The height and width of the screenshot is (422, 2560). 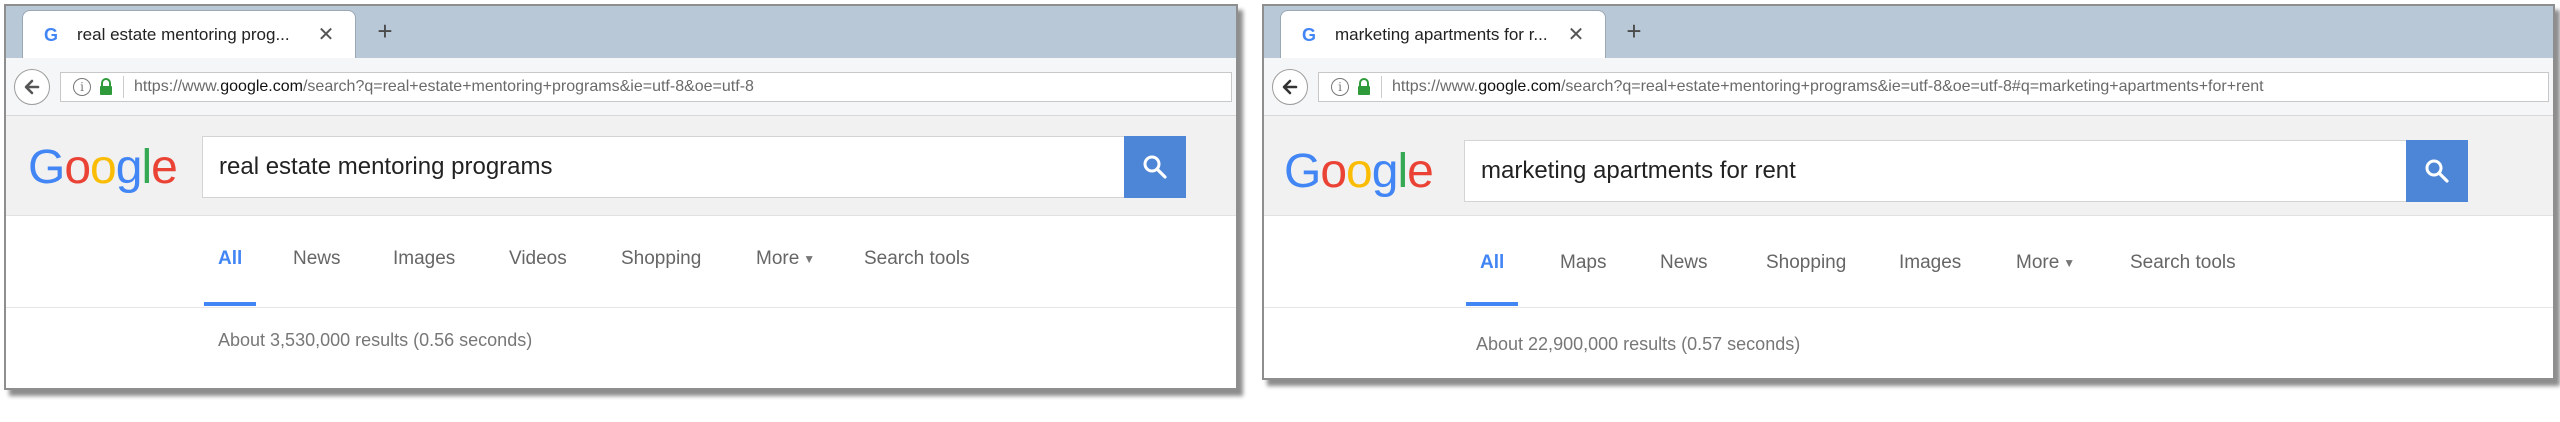 I want to click on tab-videos: Videos, so click(x=538, y=259).